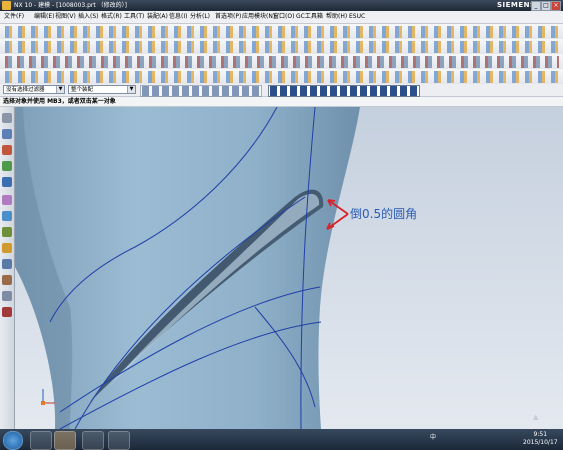  I want to click on menu-applications: 应用模块(N), so click(258, 17).